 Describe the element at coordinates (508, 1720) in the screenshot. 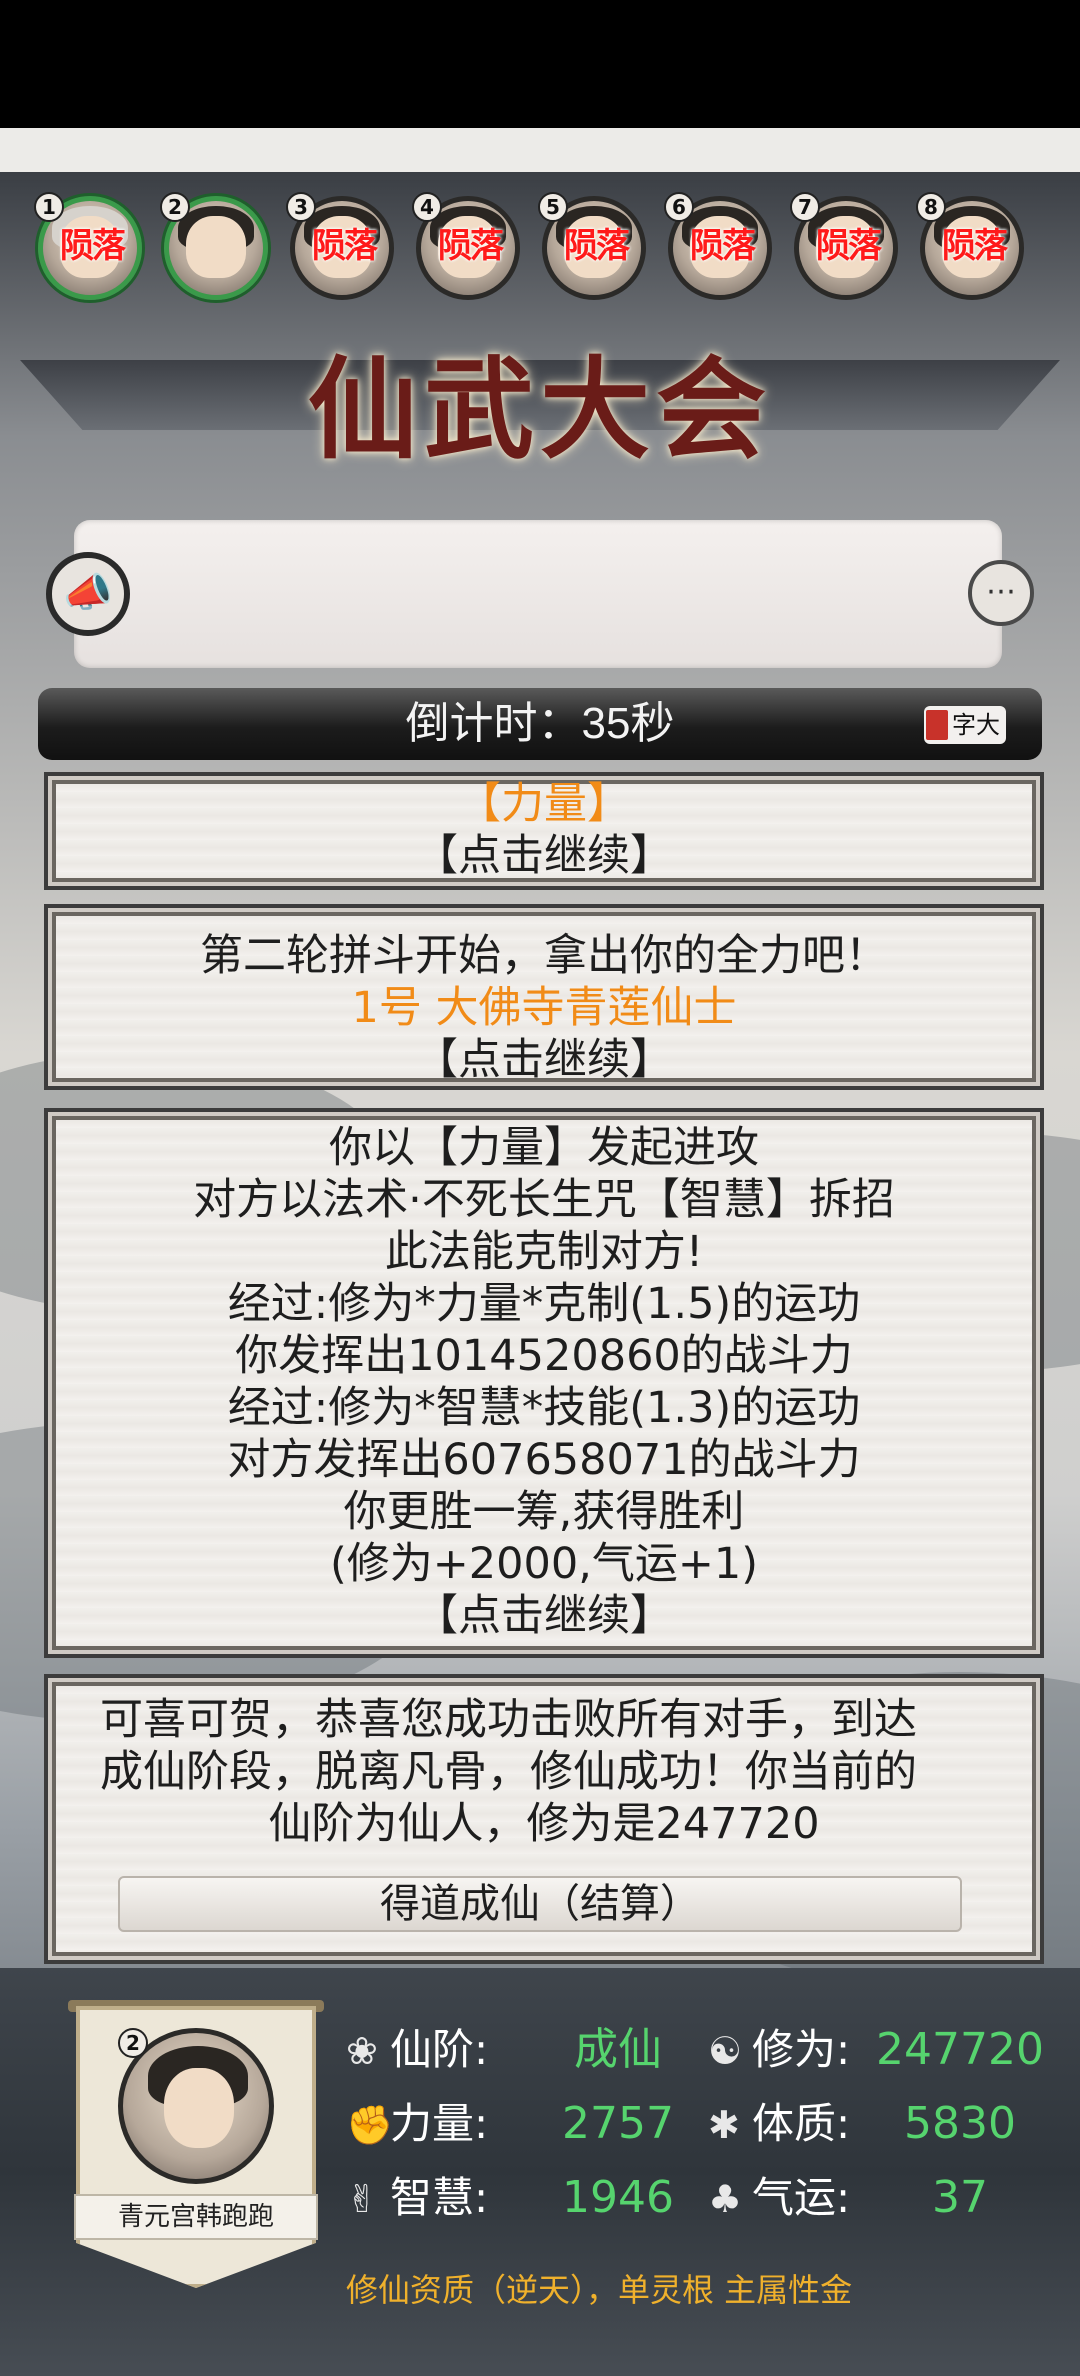

I see `victory-text-line: 可喜可贺，恭喜您成功击败所有对手，到达` at that location.